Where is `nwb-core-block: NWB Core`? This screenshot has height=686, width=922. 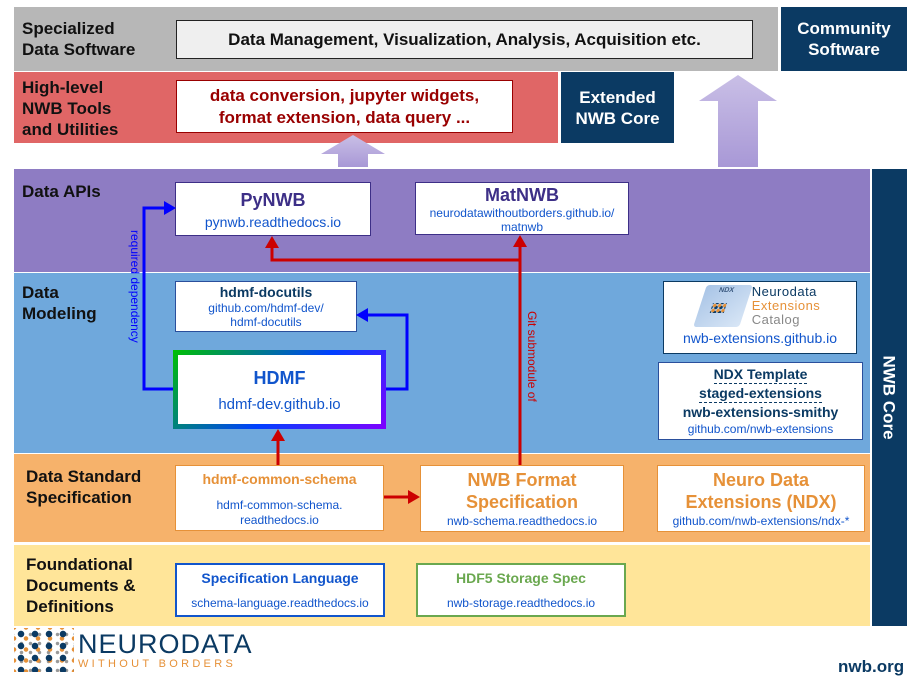 nwb-core-block: NWB Core is located at coordinates (889, 397).